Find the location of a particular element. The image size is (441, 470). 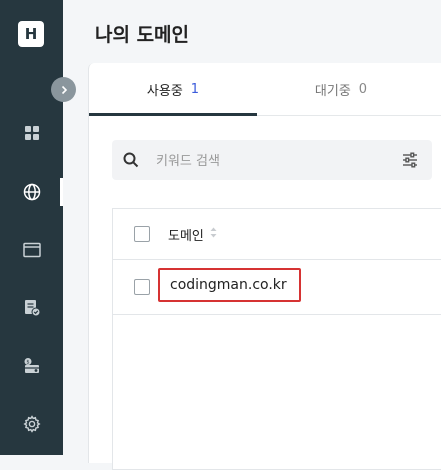

tab-label: 사용중 is located at coordinates (164, 91).